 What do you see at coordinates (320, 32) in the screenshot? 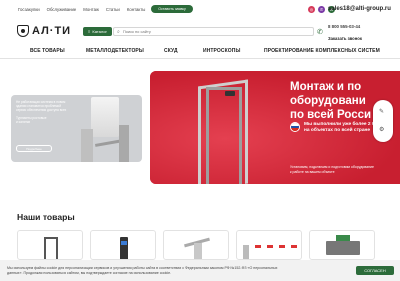
I see `phone-icon: ✆` at bounding box center [320, 32].